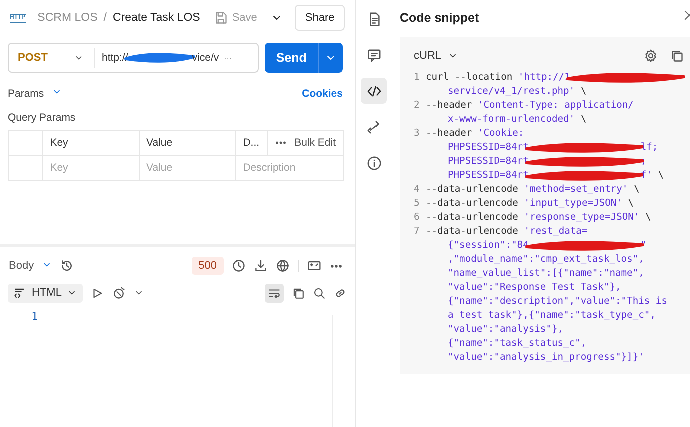 The image size is (690, 427). What do you see at coordinates (417, 190) in the screenshot?
I see `line-number: 4` at bounding box center [417, 190].